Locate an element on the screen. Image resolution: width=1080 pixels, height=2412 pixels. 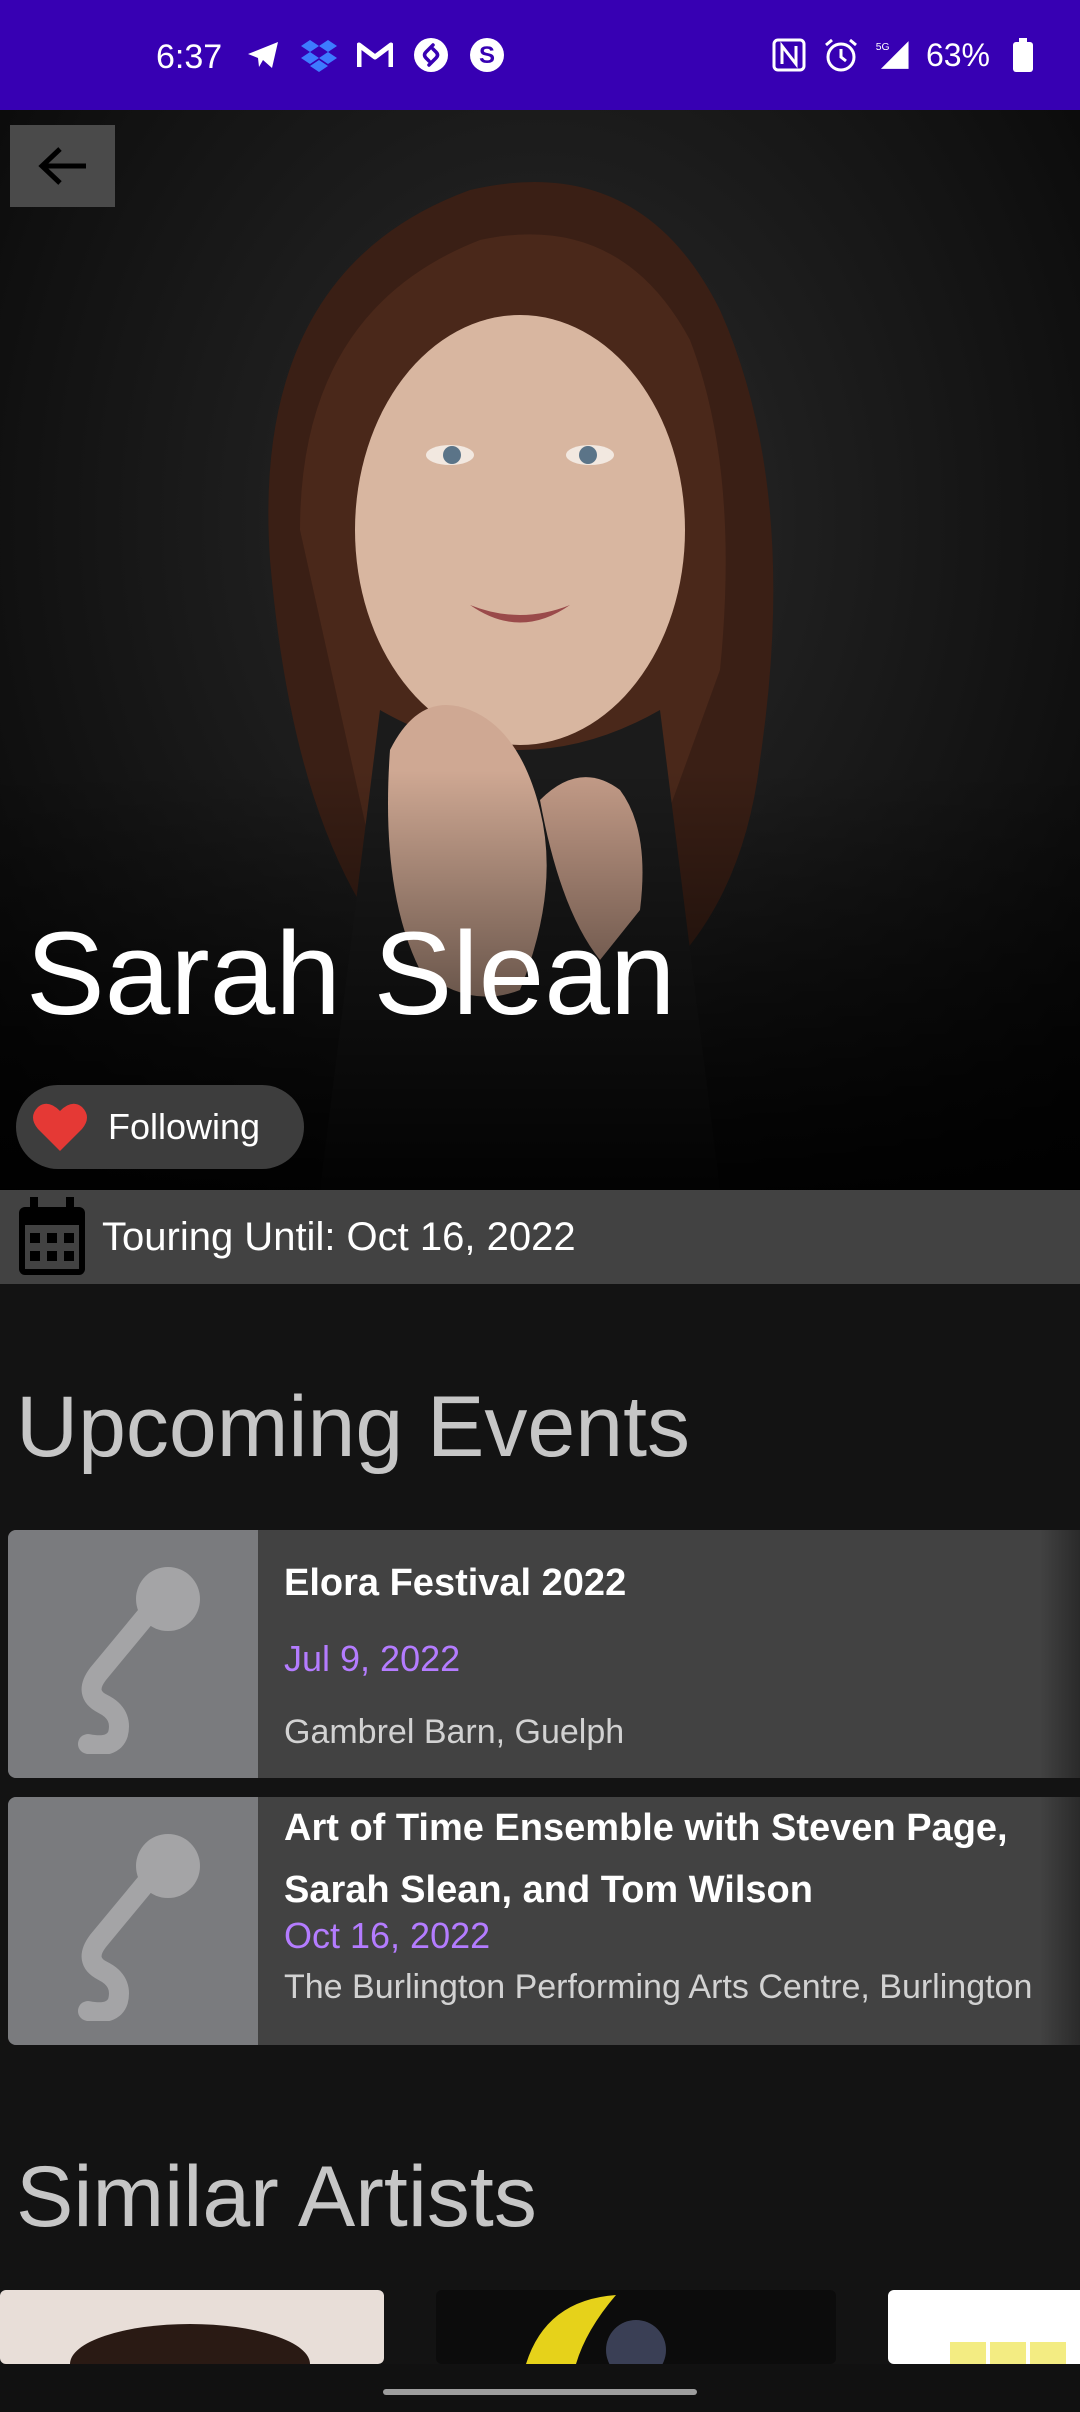
svg-text: S is located at coordinates (487, 55).